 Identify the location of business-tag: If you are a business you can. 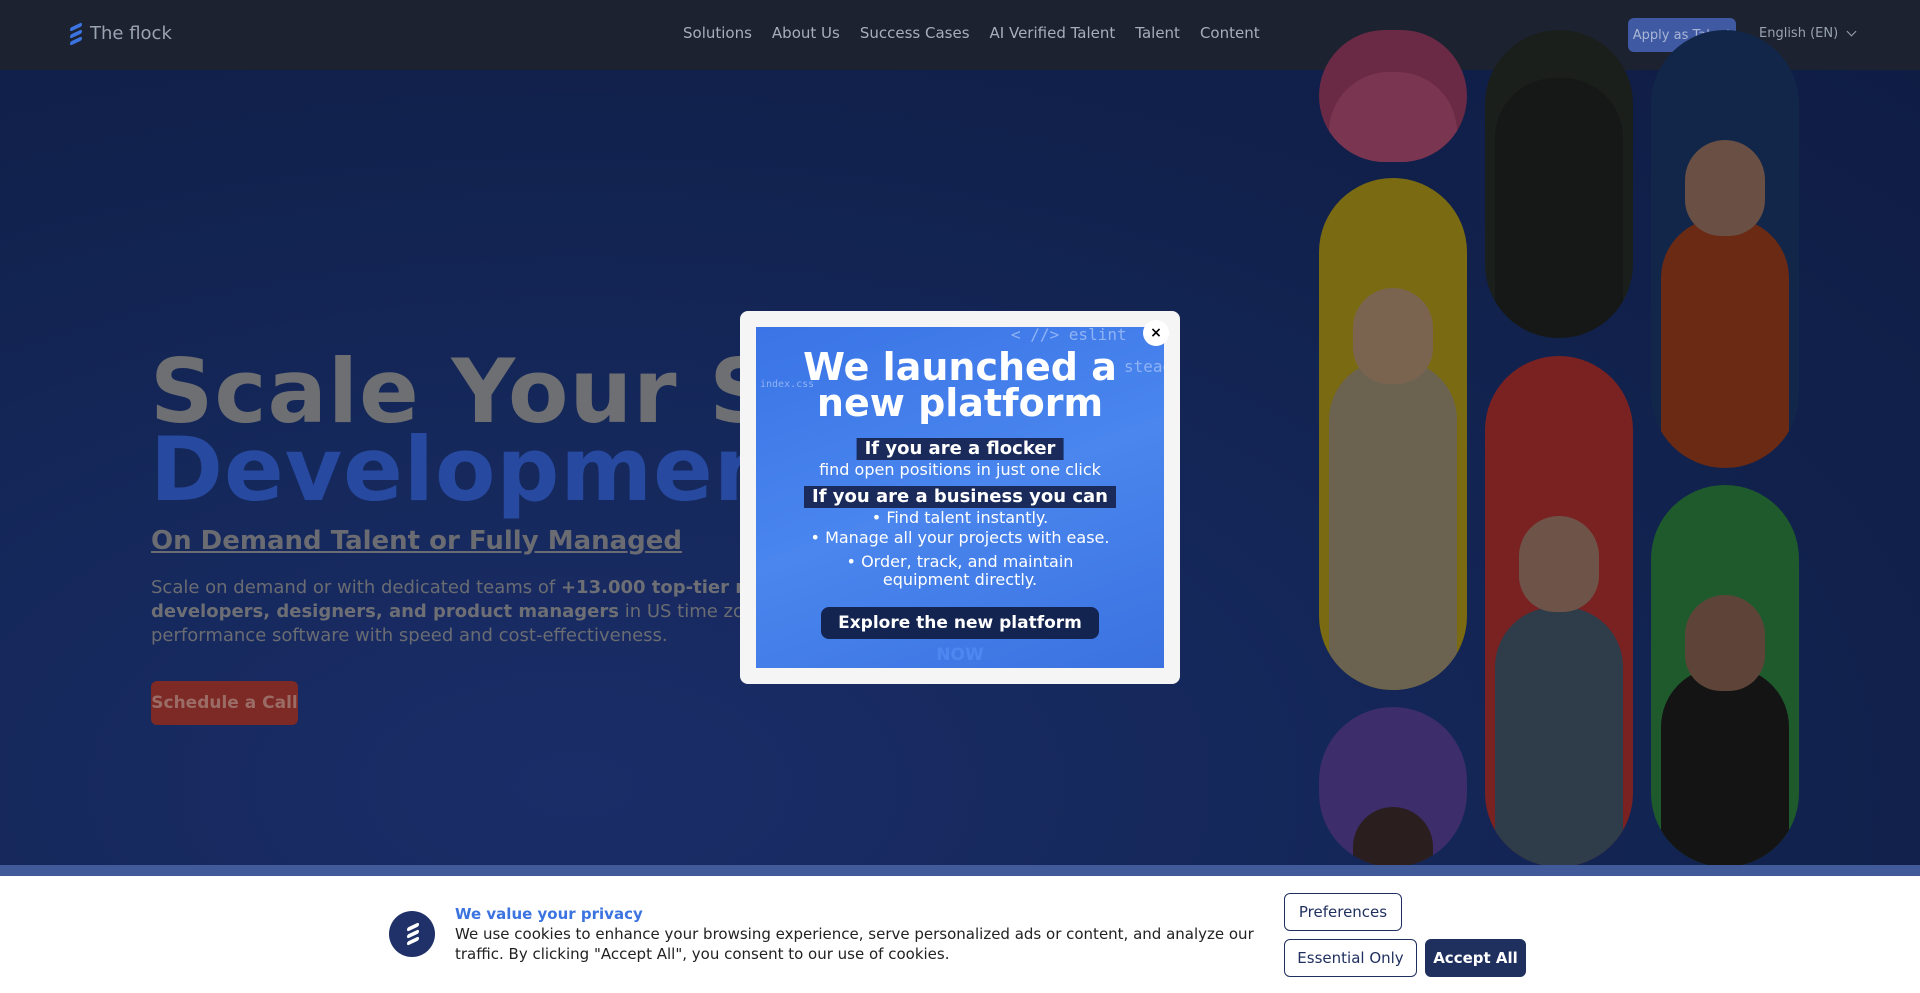
(960, 497).